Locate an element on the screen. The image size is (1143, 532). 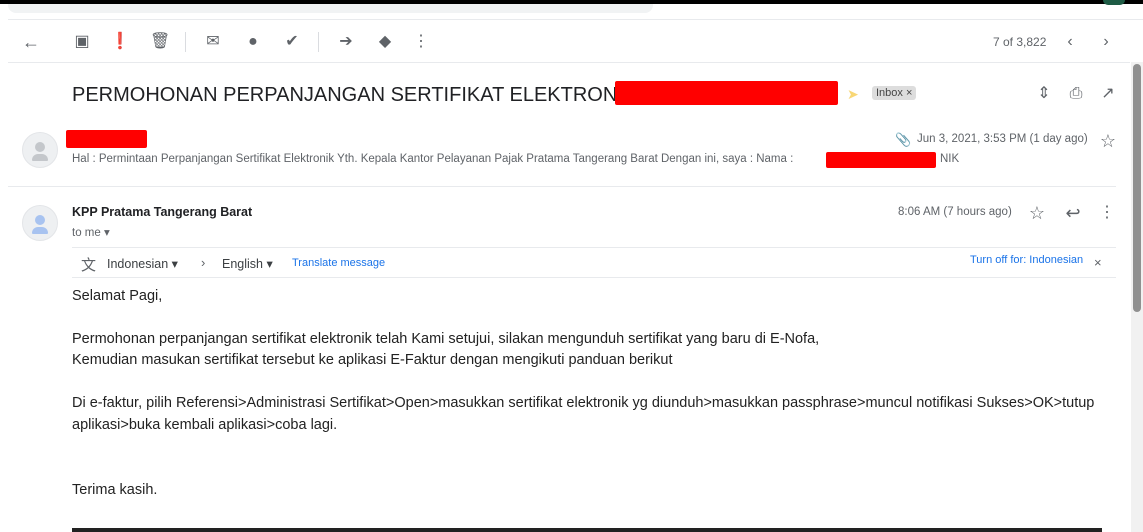
reply-icon: ↩ is located at coordinates (1073, 213).